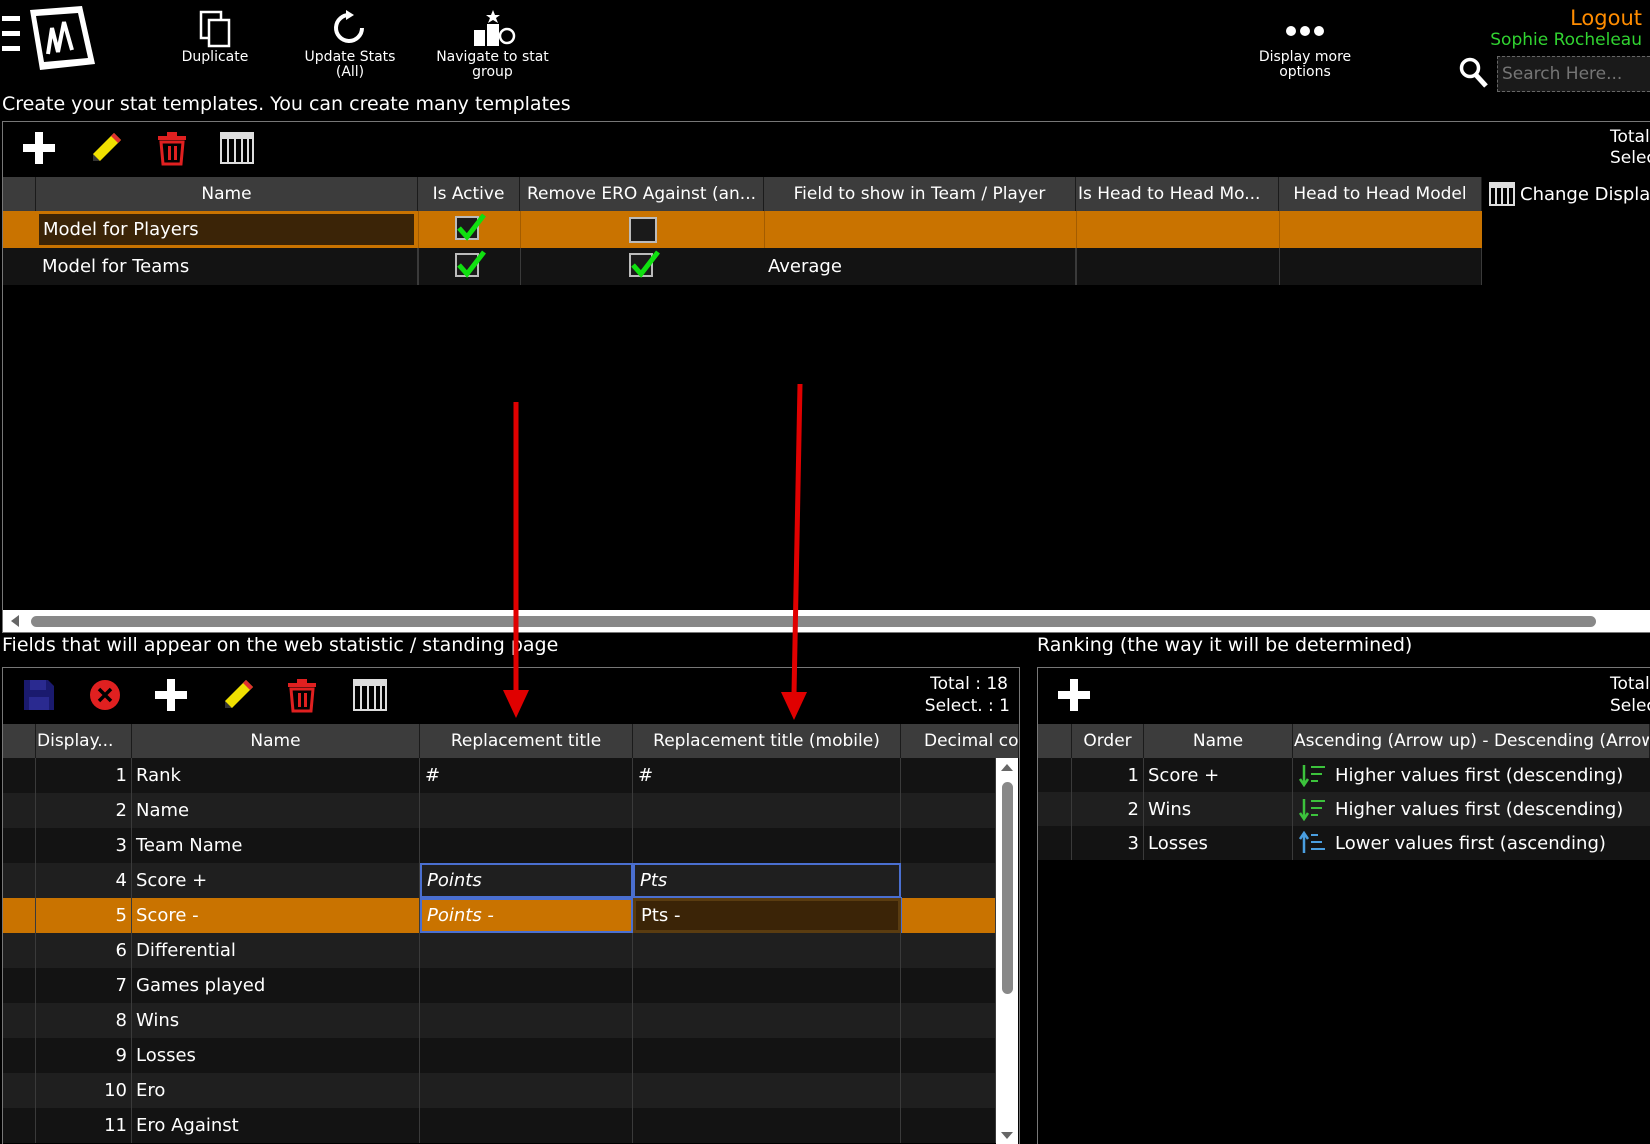 The width and height of the screenshot is (1650, 1144). Describe the element at coordinates (276, 985) in the screenshot. I see `field-row-name: Games played` at that location.